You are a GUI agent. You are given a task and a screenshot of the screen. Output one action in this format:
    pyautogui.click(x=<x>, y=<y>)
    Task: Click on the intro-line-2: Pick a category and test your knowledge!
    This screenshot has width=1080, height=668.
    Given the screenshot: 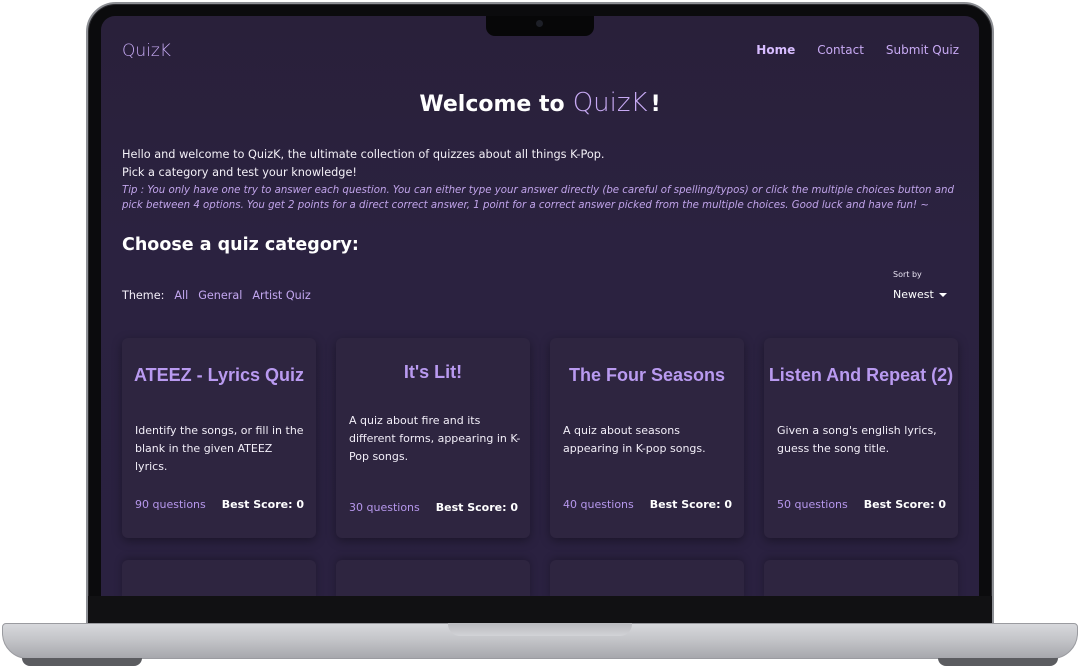 What is the action you would take?
    pyautogui.click(x=239, y=172)
    